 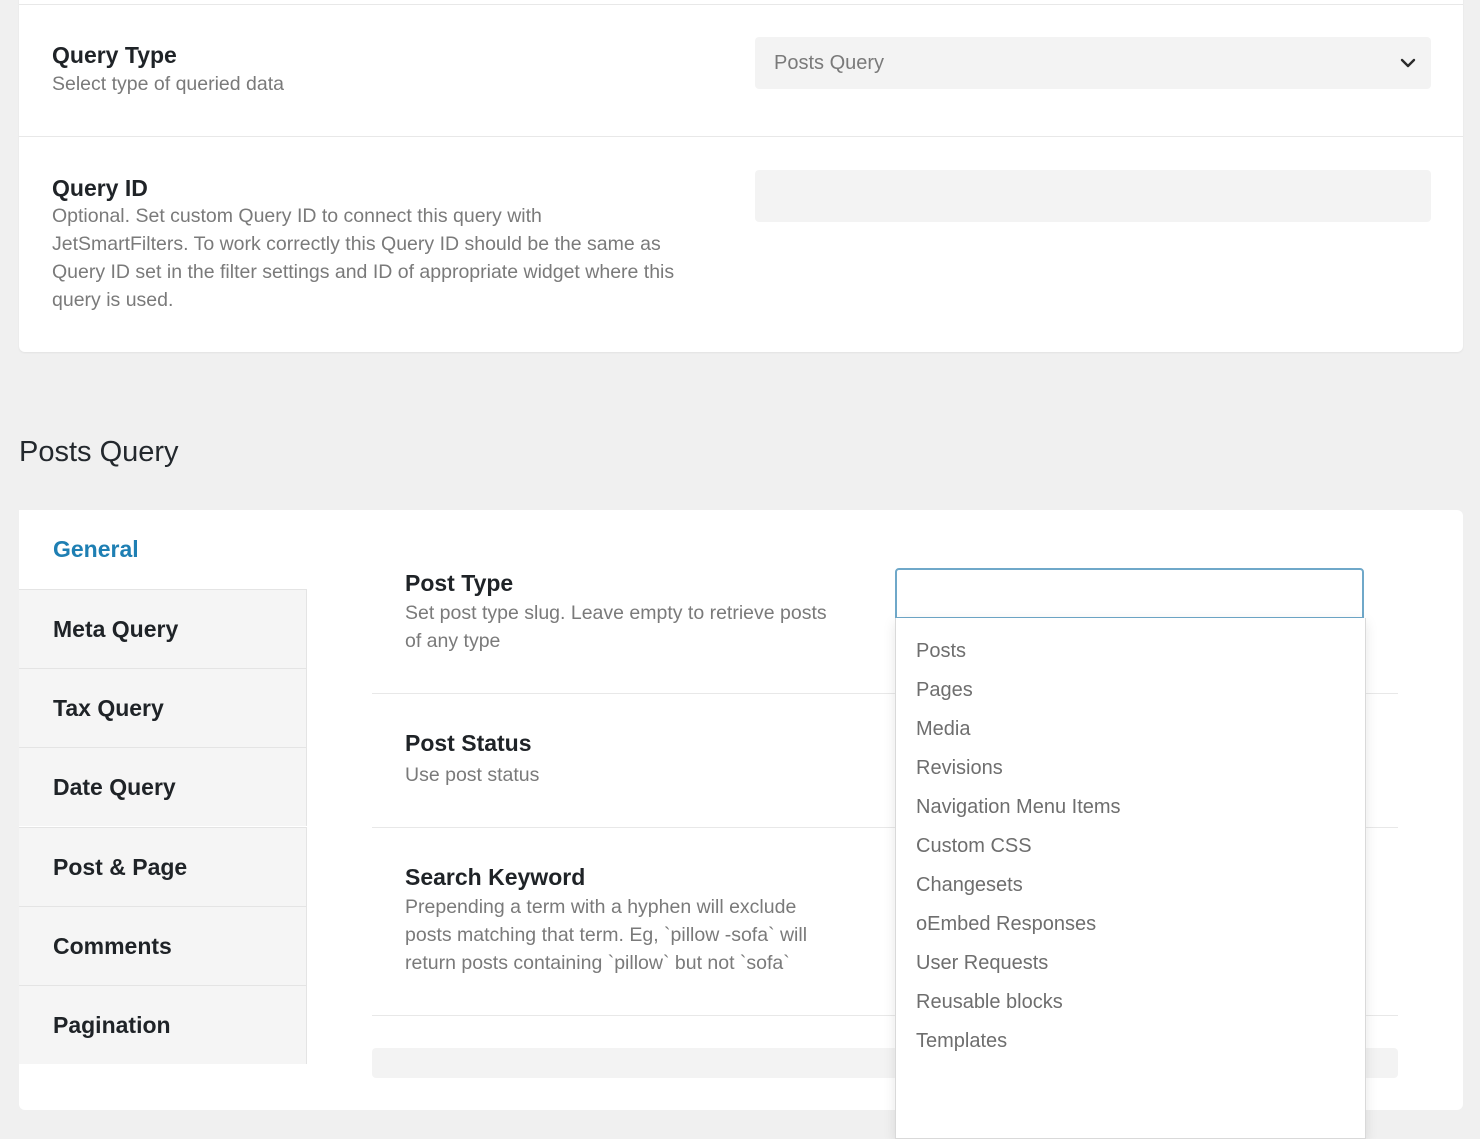 What do you see at coordinates (163, 866) in the screenshot?
I see `tab-post-and-page: Post & Page` at bounding box center [163, 866].